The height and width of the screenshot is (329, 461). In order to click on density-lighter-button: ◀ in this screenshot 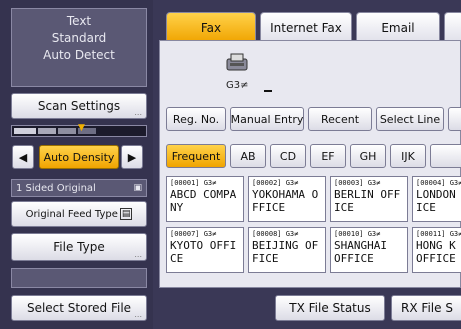, I will do `click(23, 157)`.